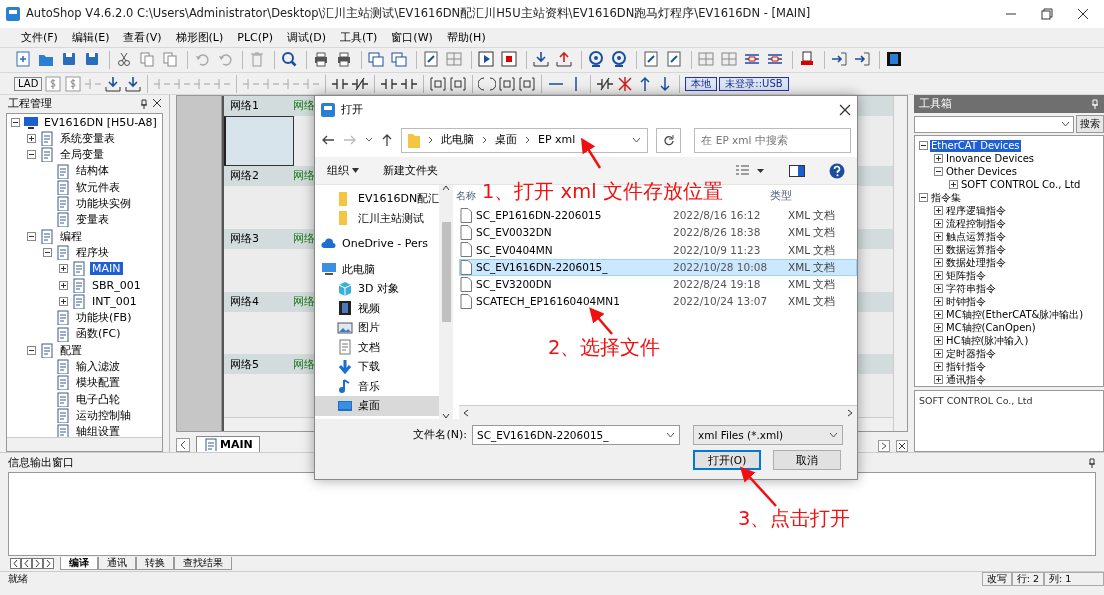  Describe the element at coordinates (525, 140) in the screenshot. I see `address-bar: 此电脑 桌面 EP xml` at that location.